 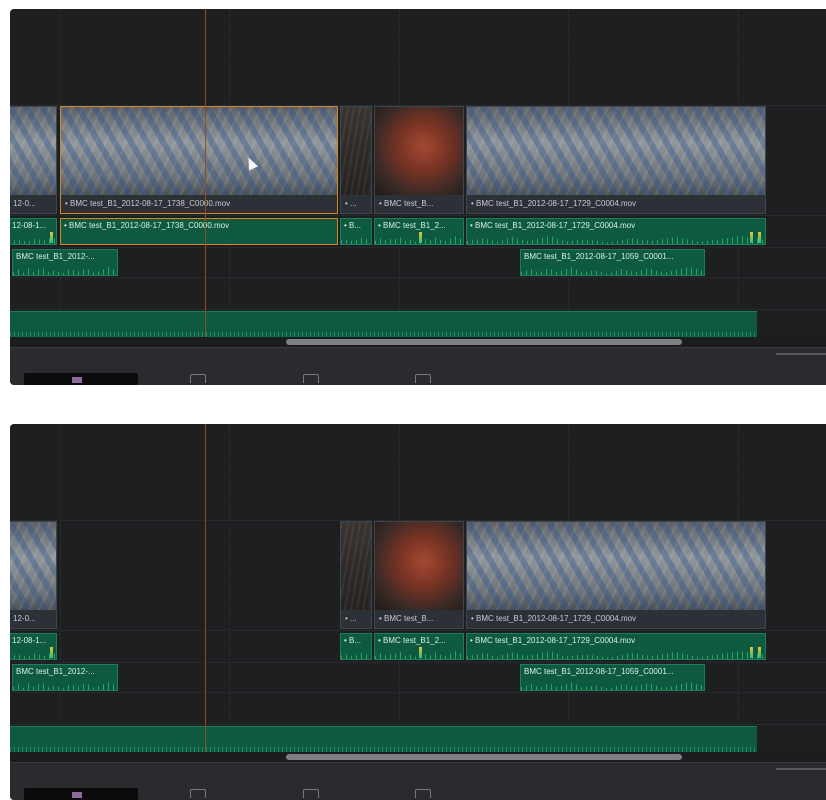 What do you see at coordinates (199, 231) in the screenshot?
I see `audio-clip-selected: • BMC test_B1_2012-08-17_1738_C0000.mov` at bounding box center [199, 231].